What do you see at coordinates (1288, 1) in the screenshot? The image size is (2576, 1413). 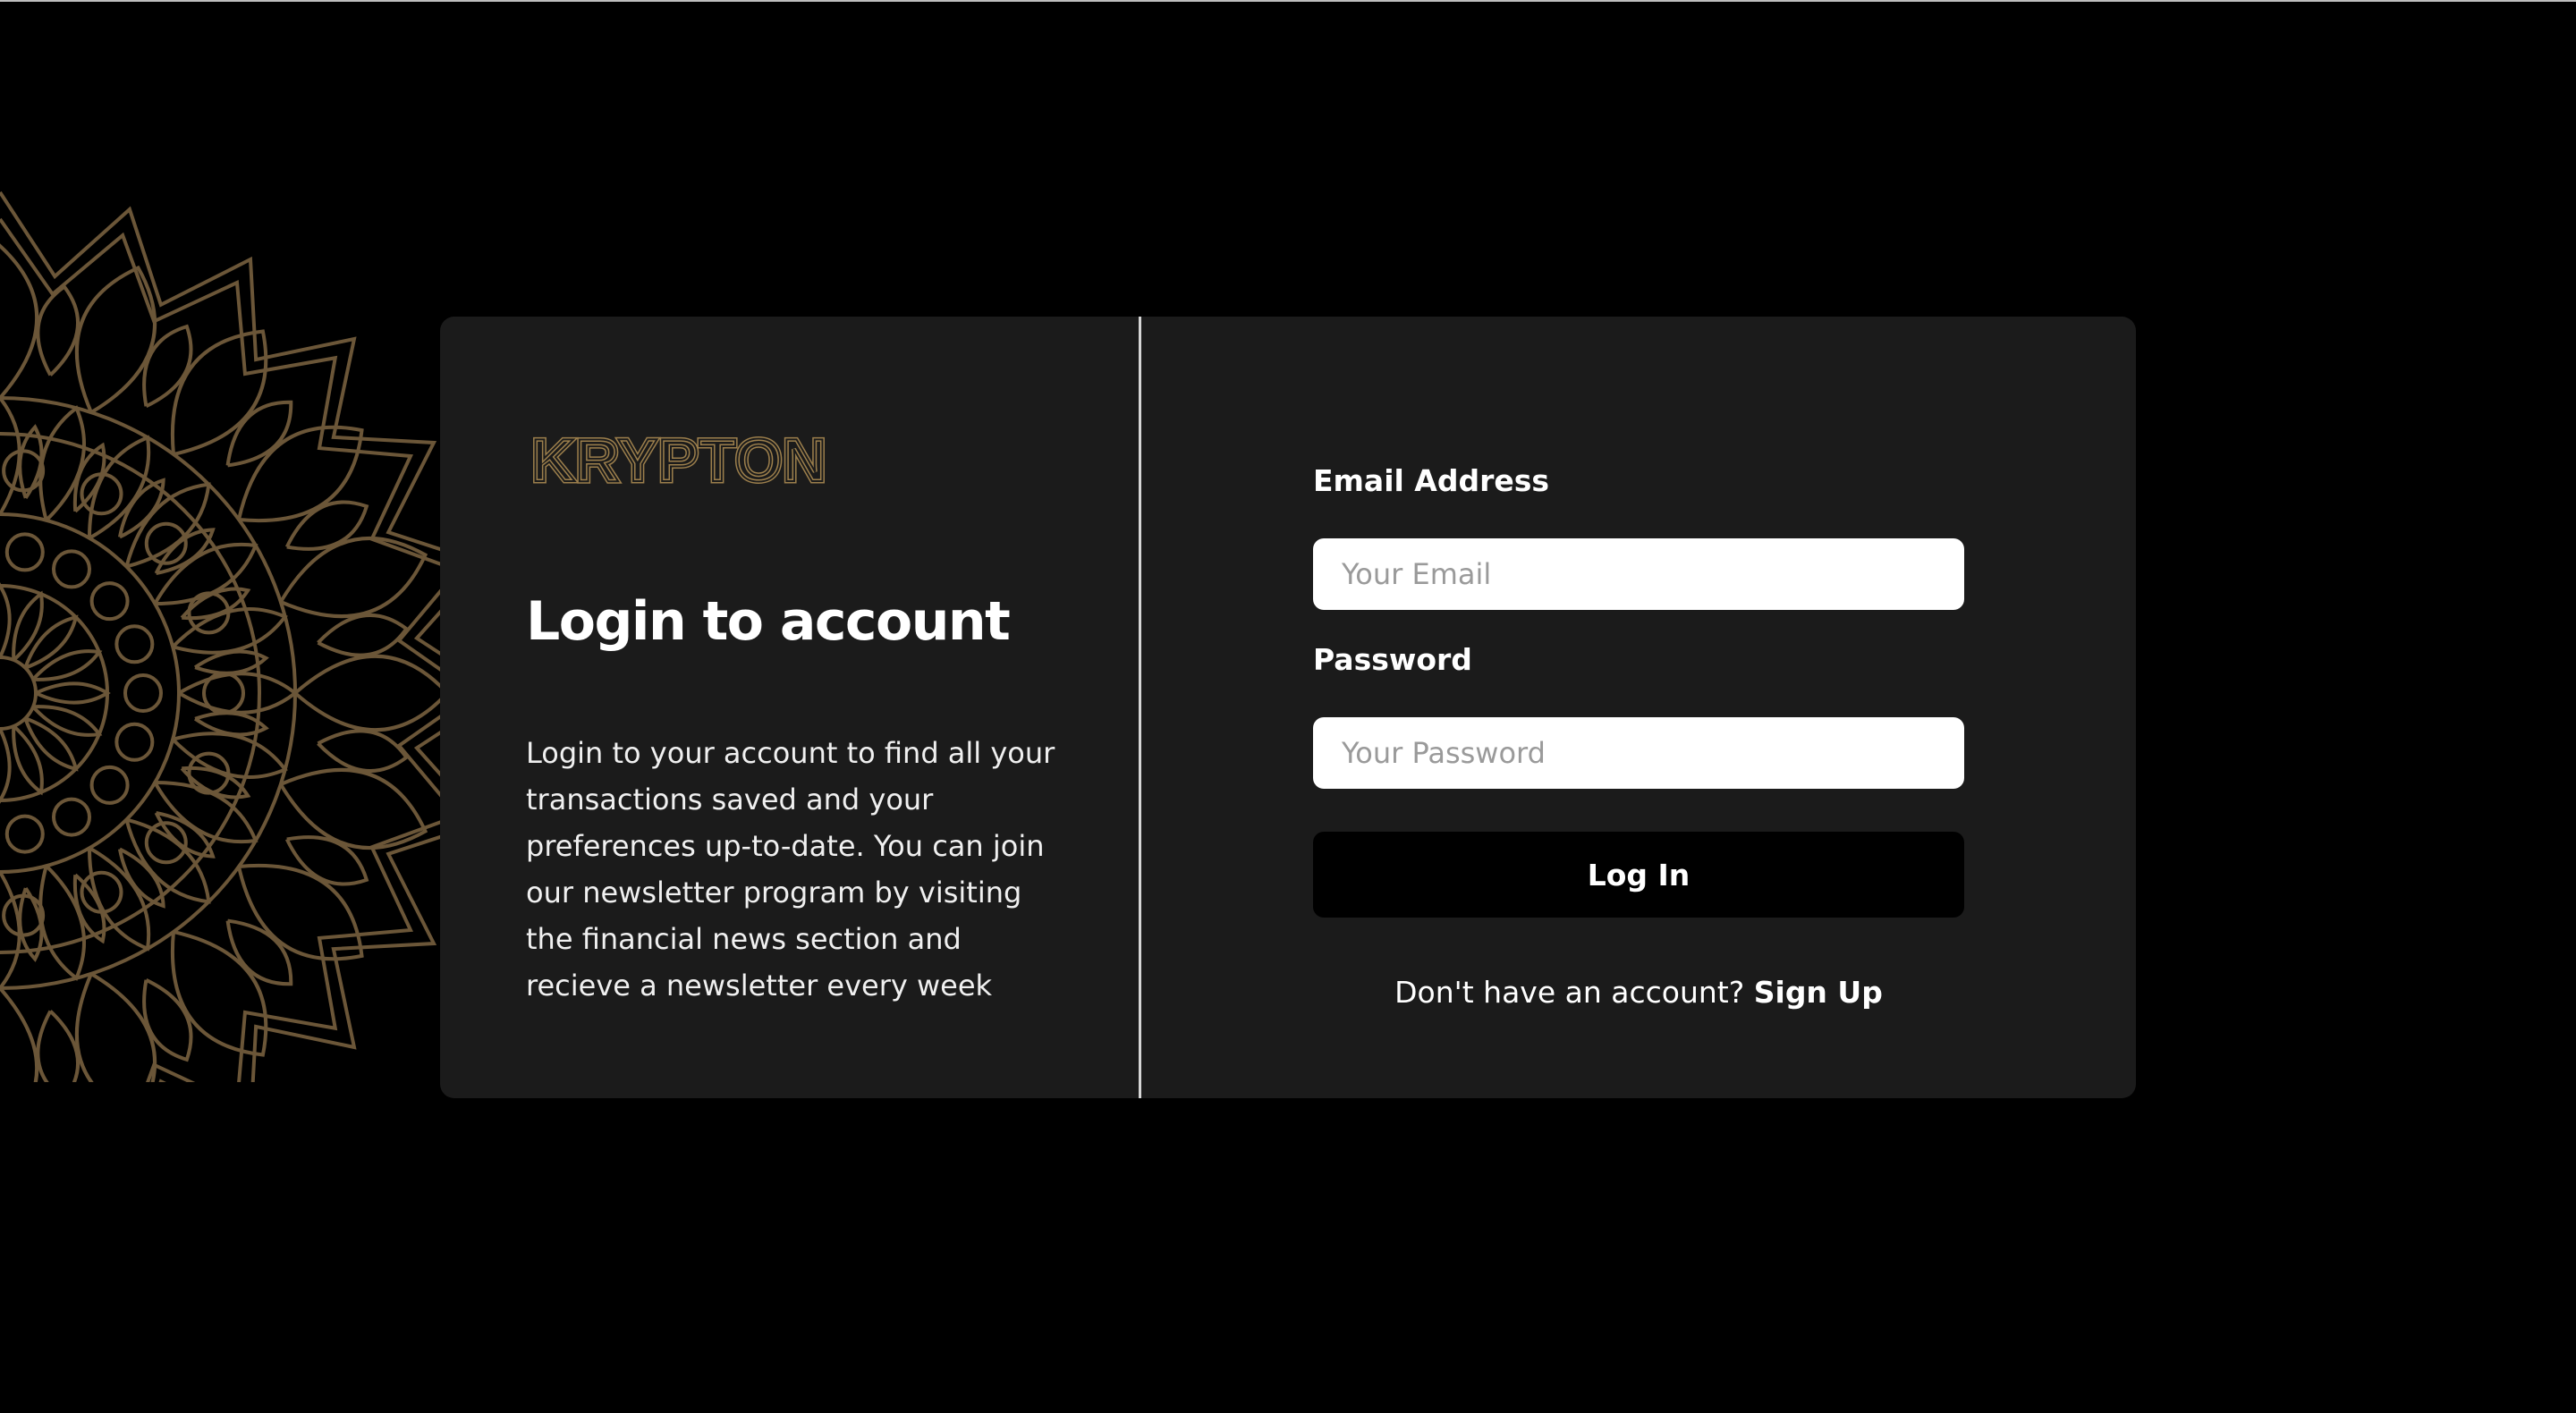 I see `top-rule` at bounding box center [1288, 1].